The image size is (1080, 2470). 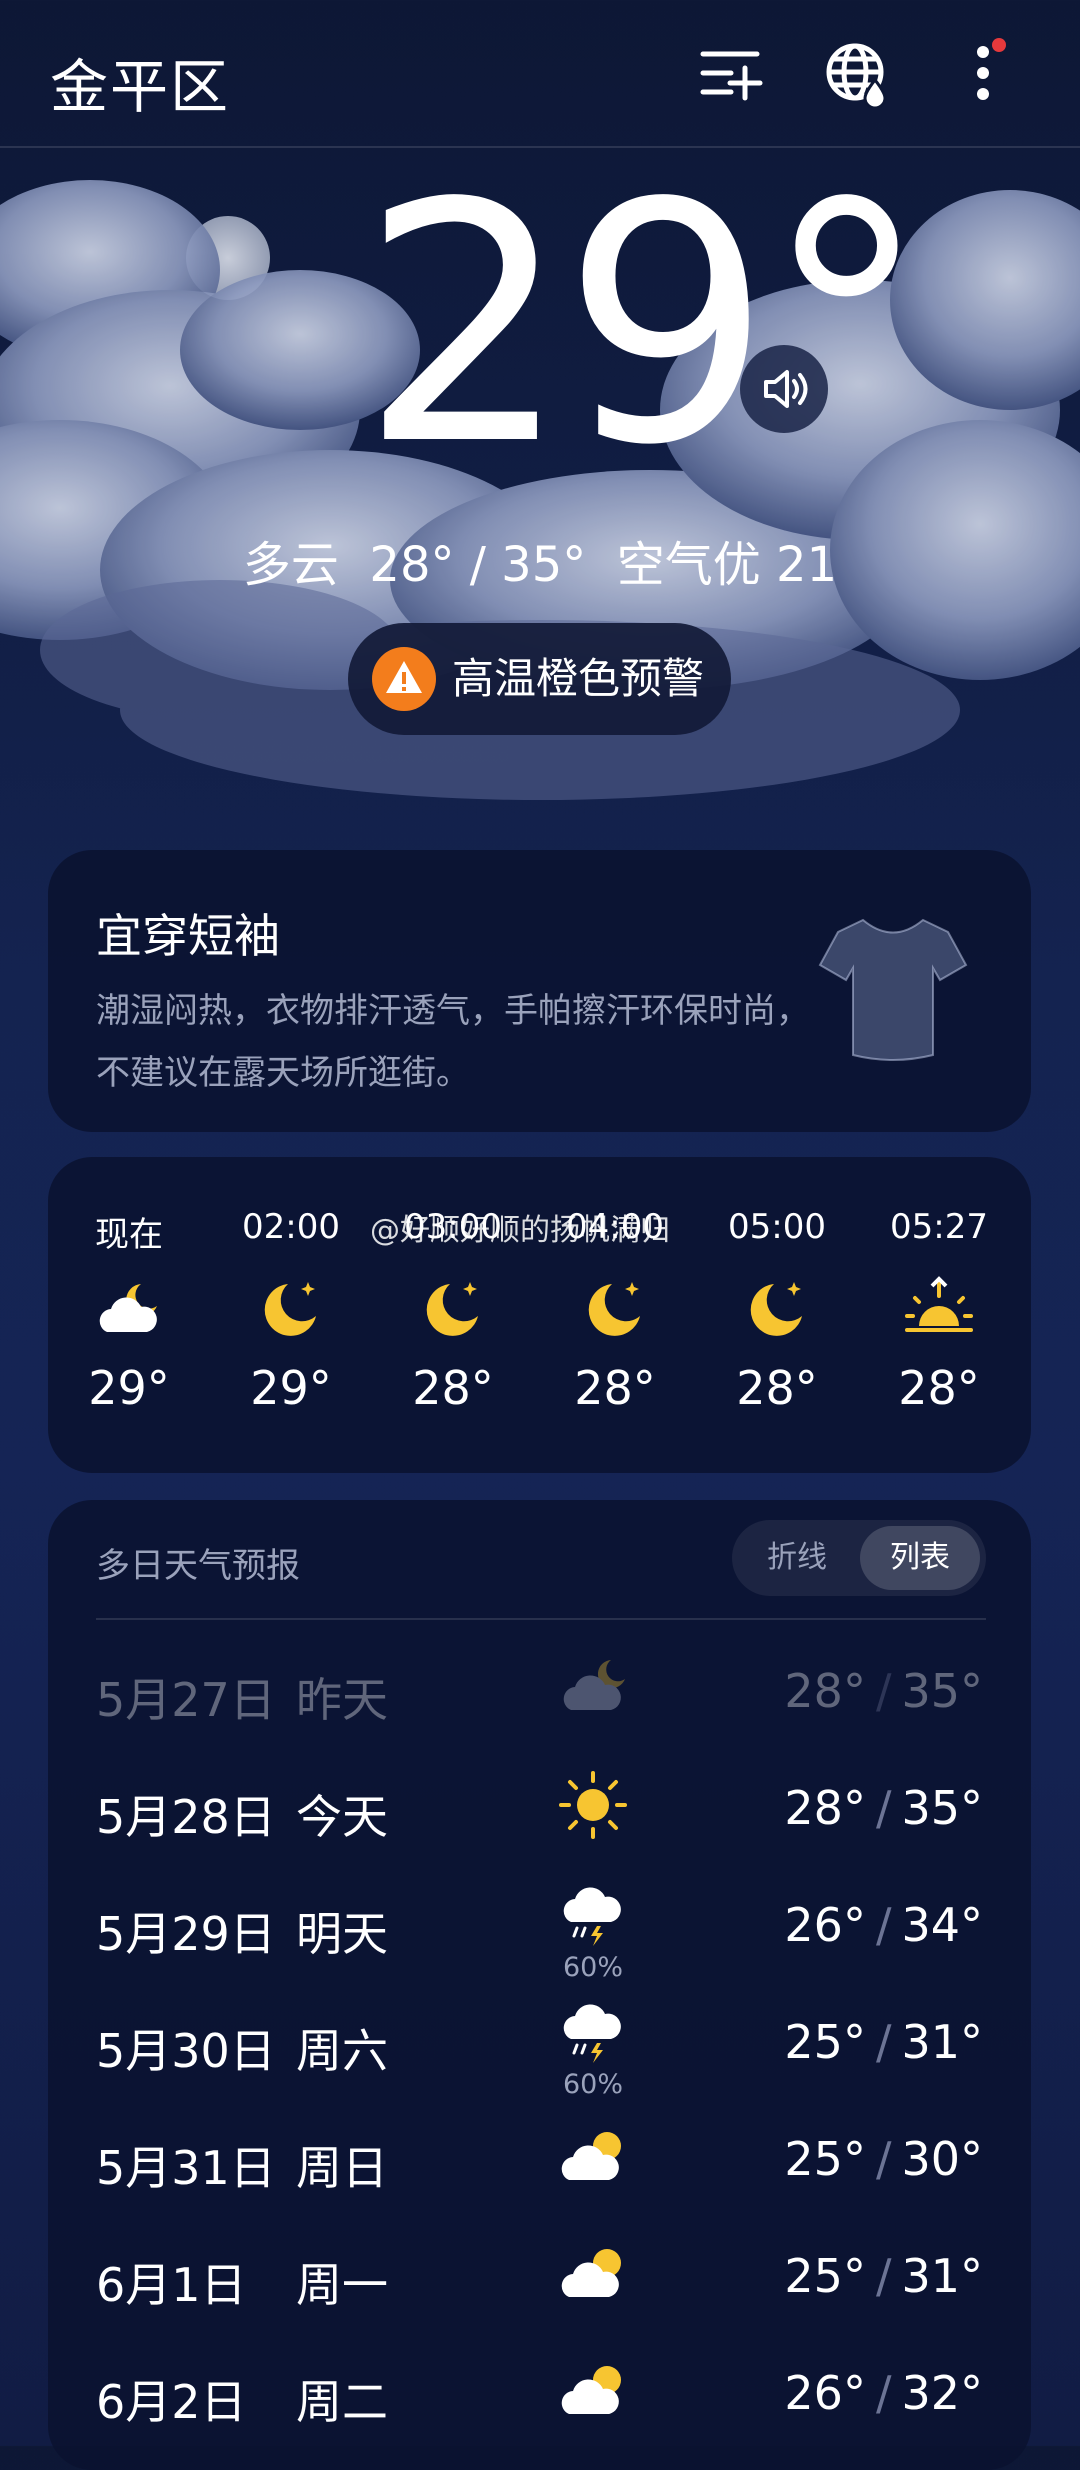 I want to click on row-date: 5月30日, so click(x=186, y=2051).